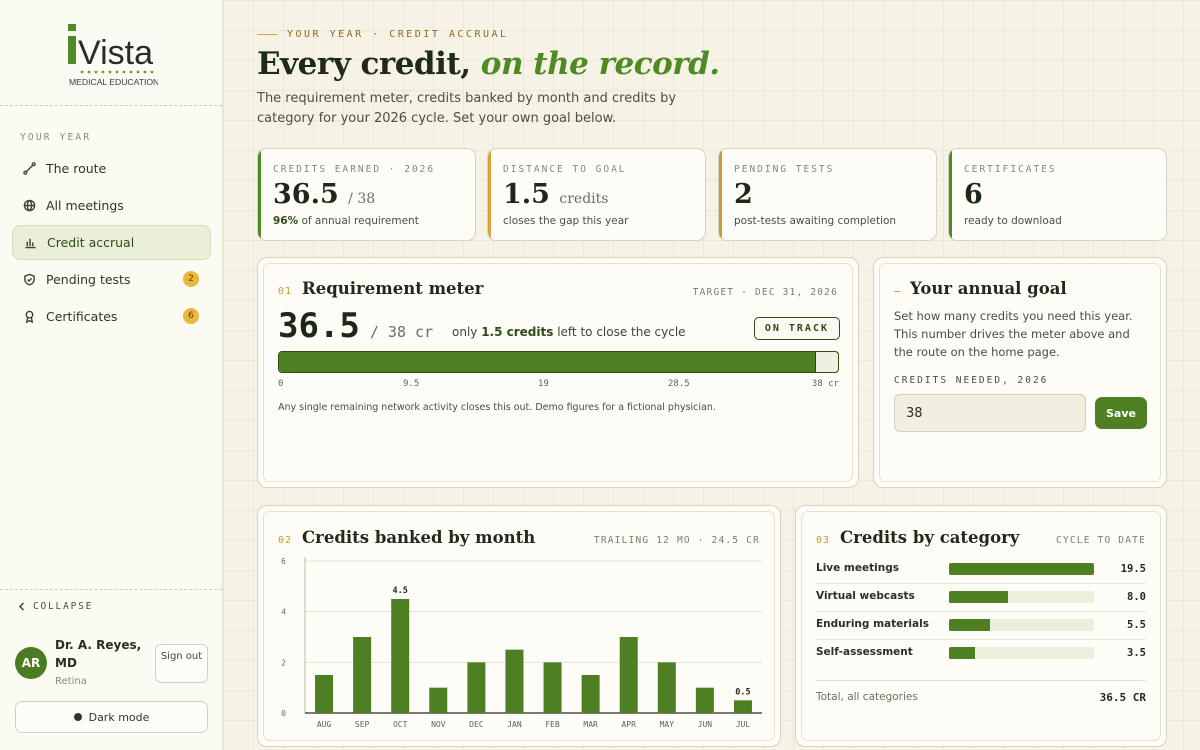  What do you see at coordinates (76, 168) in the screenshot?
I see `sidebar-item-label: The route` at bounding box center [76, 168].